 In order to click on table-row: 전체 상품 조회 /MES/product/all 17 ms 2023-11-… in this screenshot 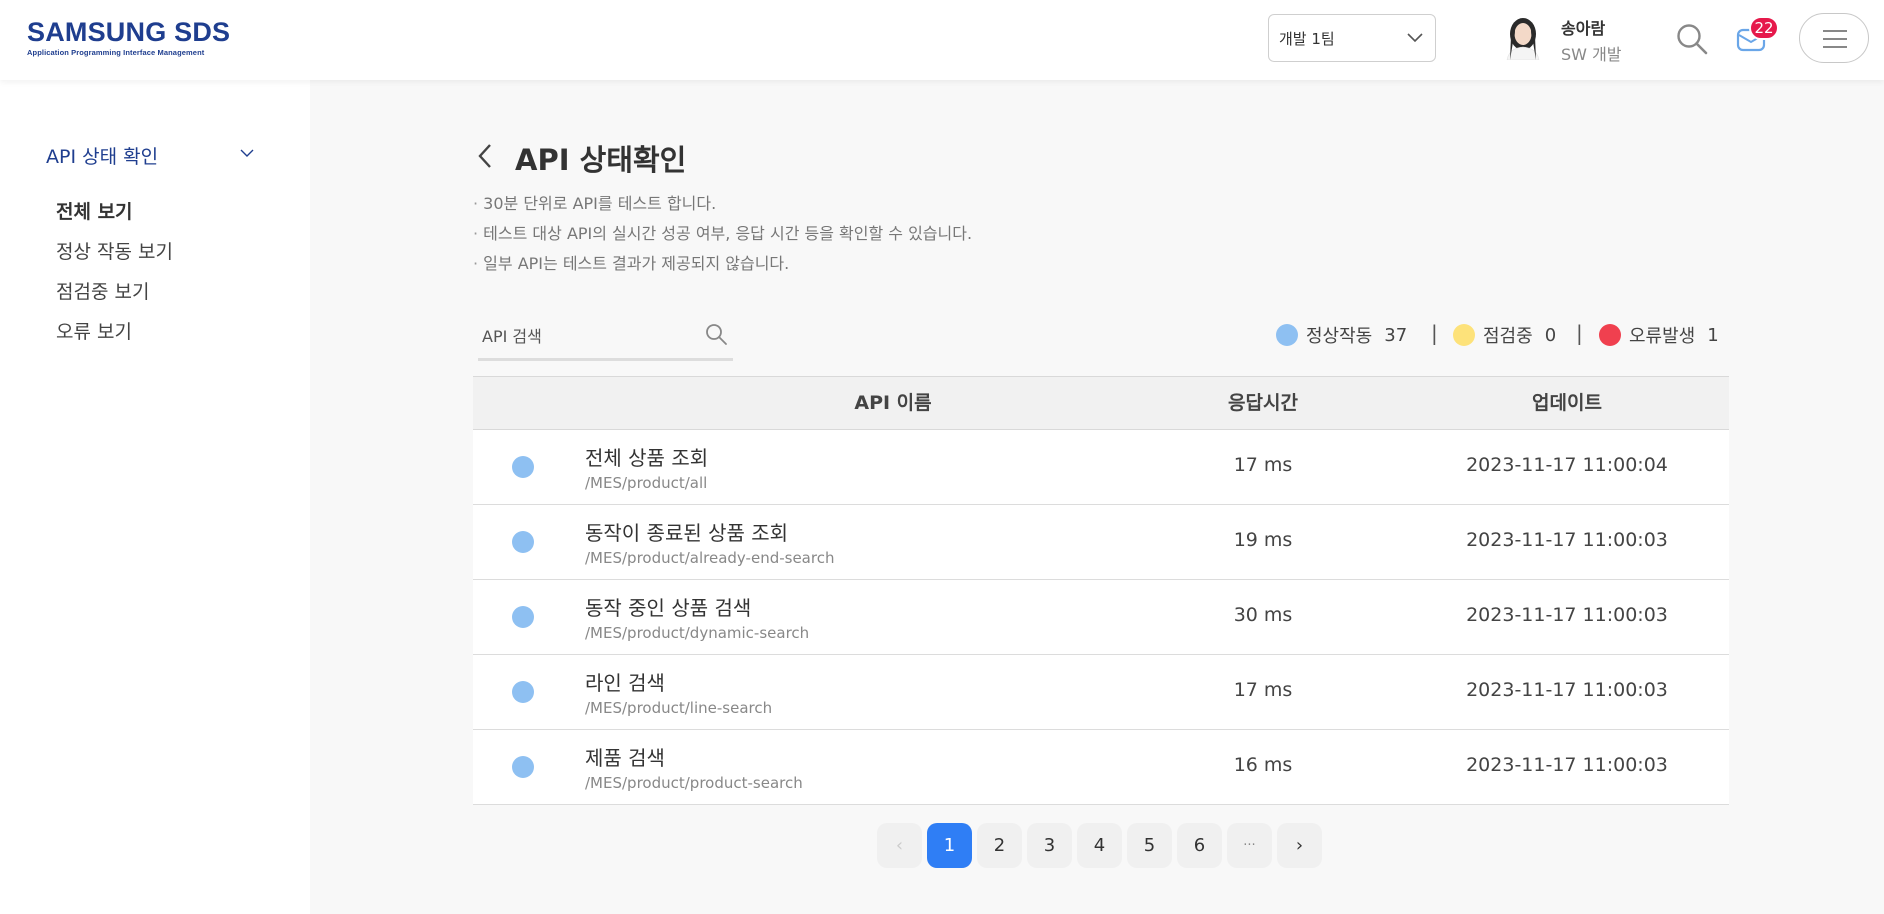, I will do `click(1101, 467)`.